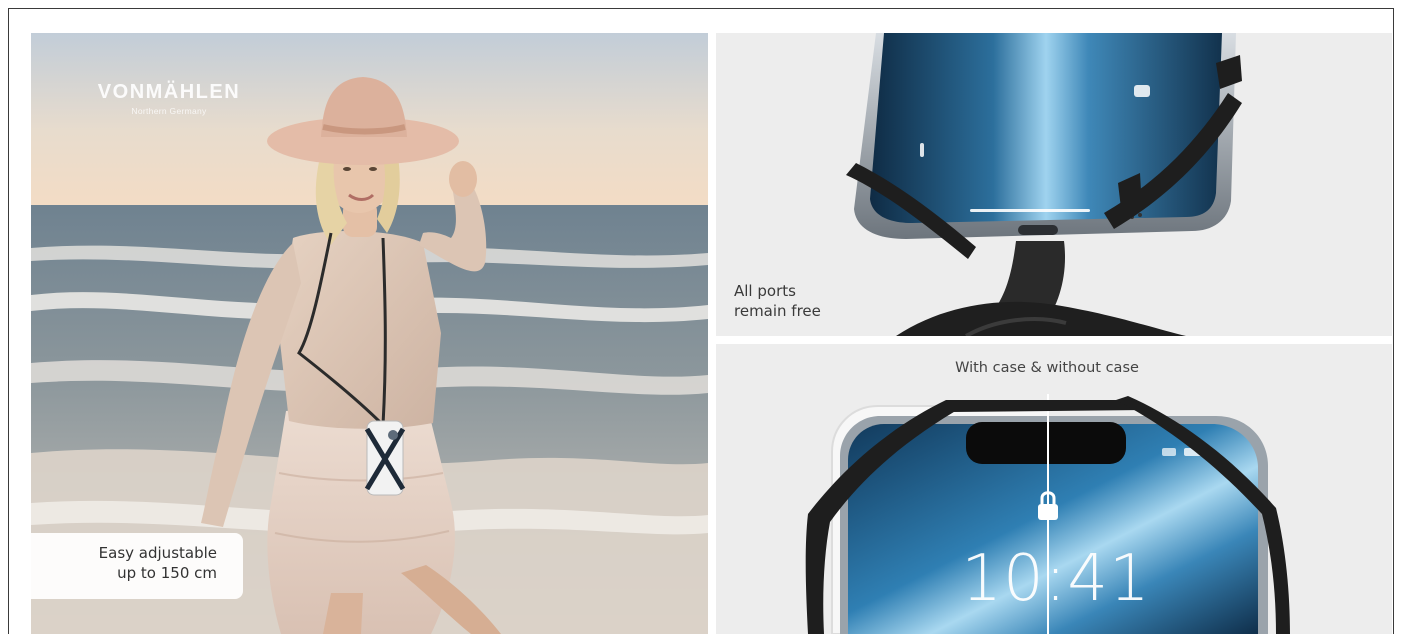 The image size is (1402, 634). I want to click on brand-logo: VONMÄHLEN Northern Germany, so click(169, 98).